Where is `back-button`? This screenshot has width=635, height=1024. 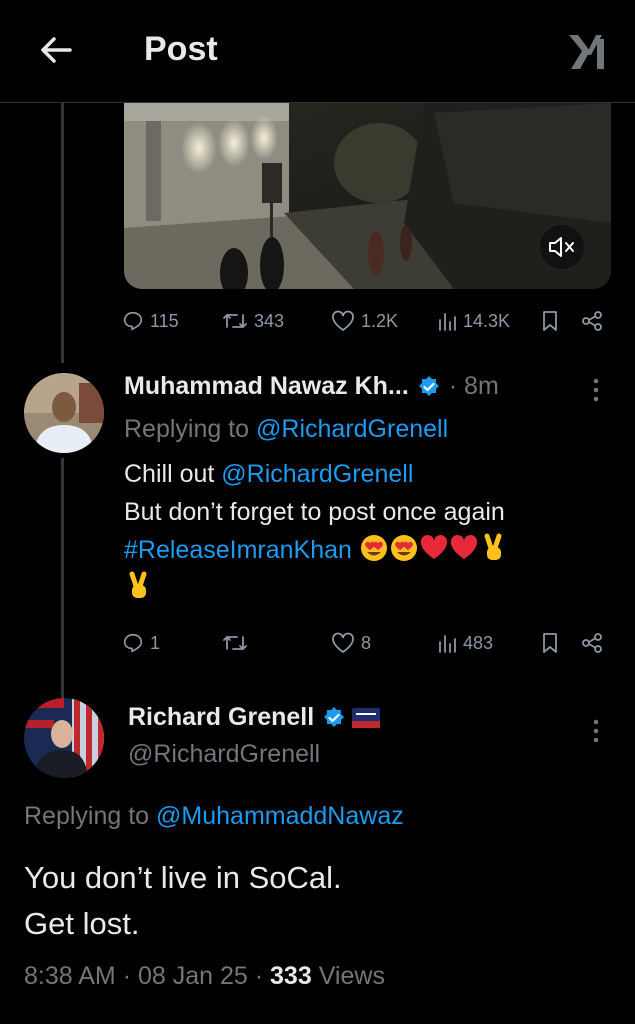
back-button is located at coordinates (56, 50).